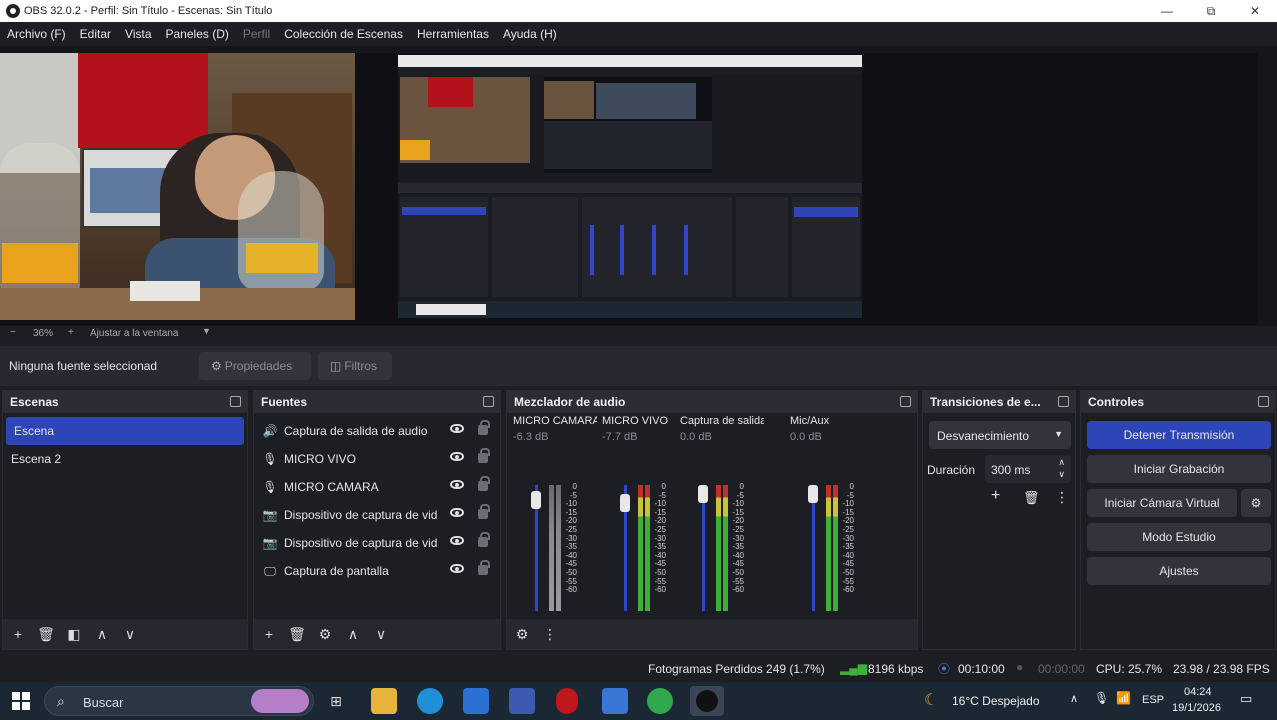 This screenshot has width=1277, height=720. Describe the element at coordinates (125, 459) in the screenshot. I see `scene-item: Escena 2` at that location.